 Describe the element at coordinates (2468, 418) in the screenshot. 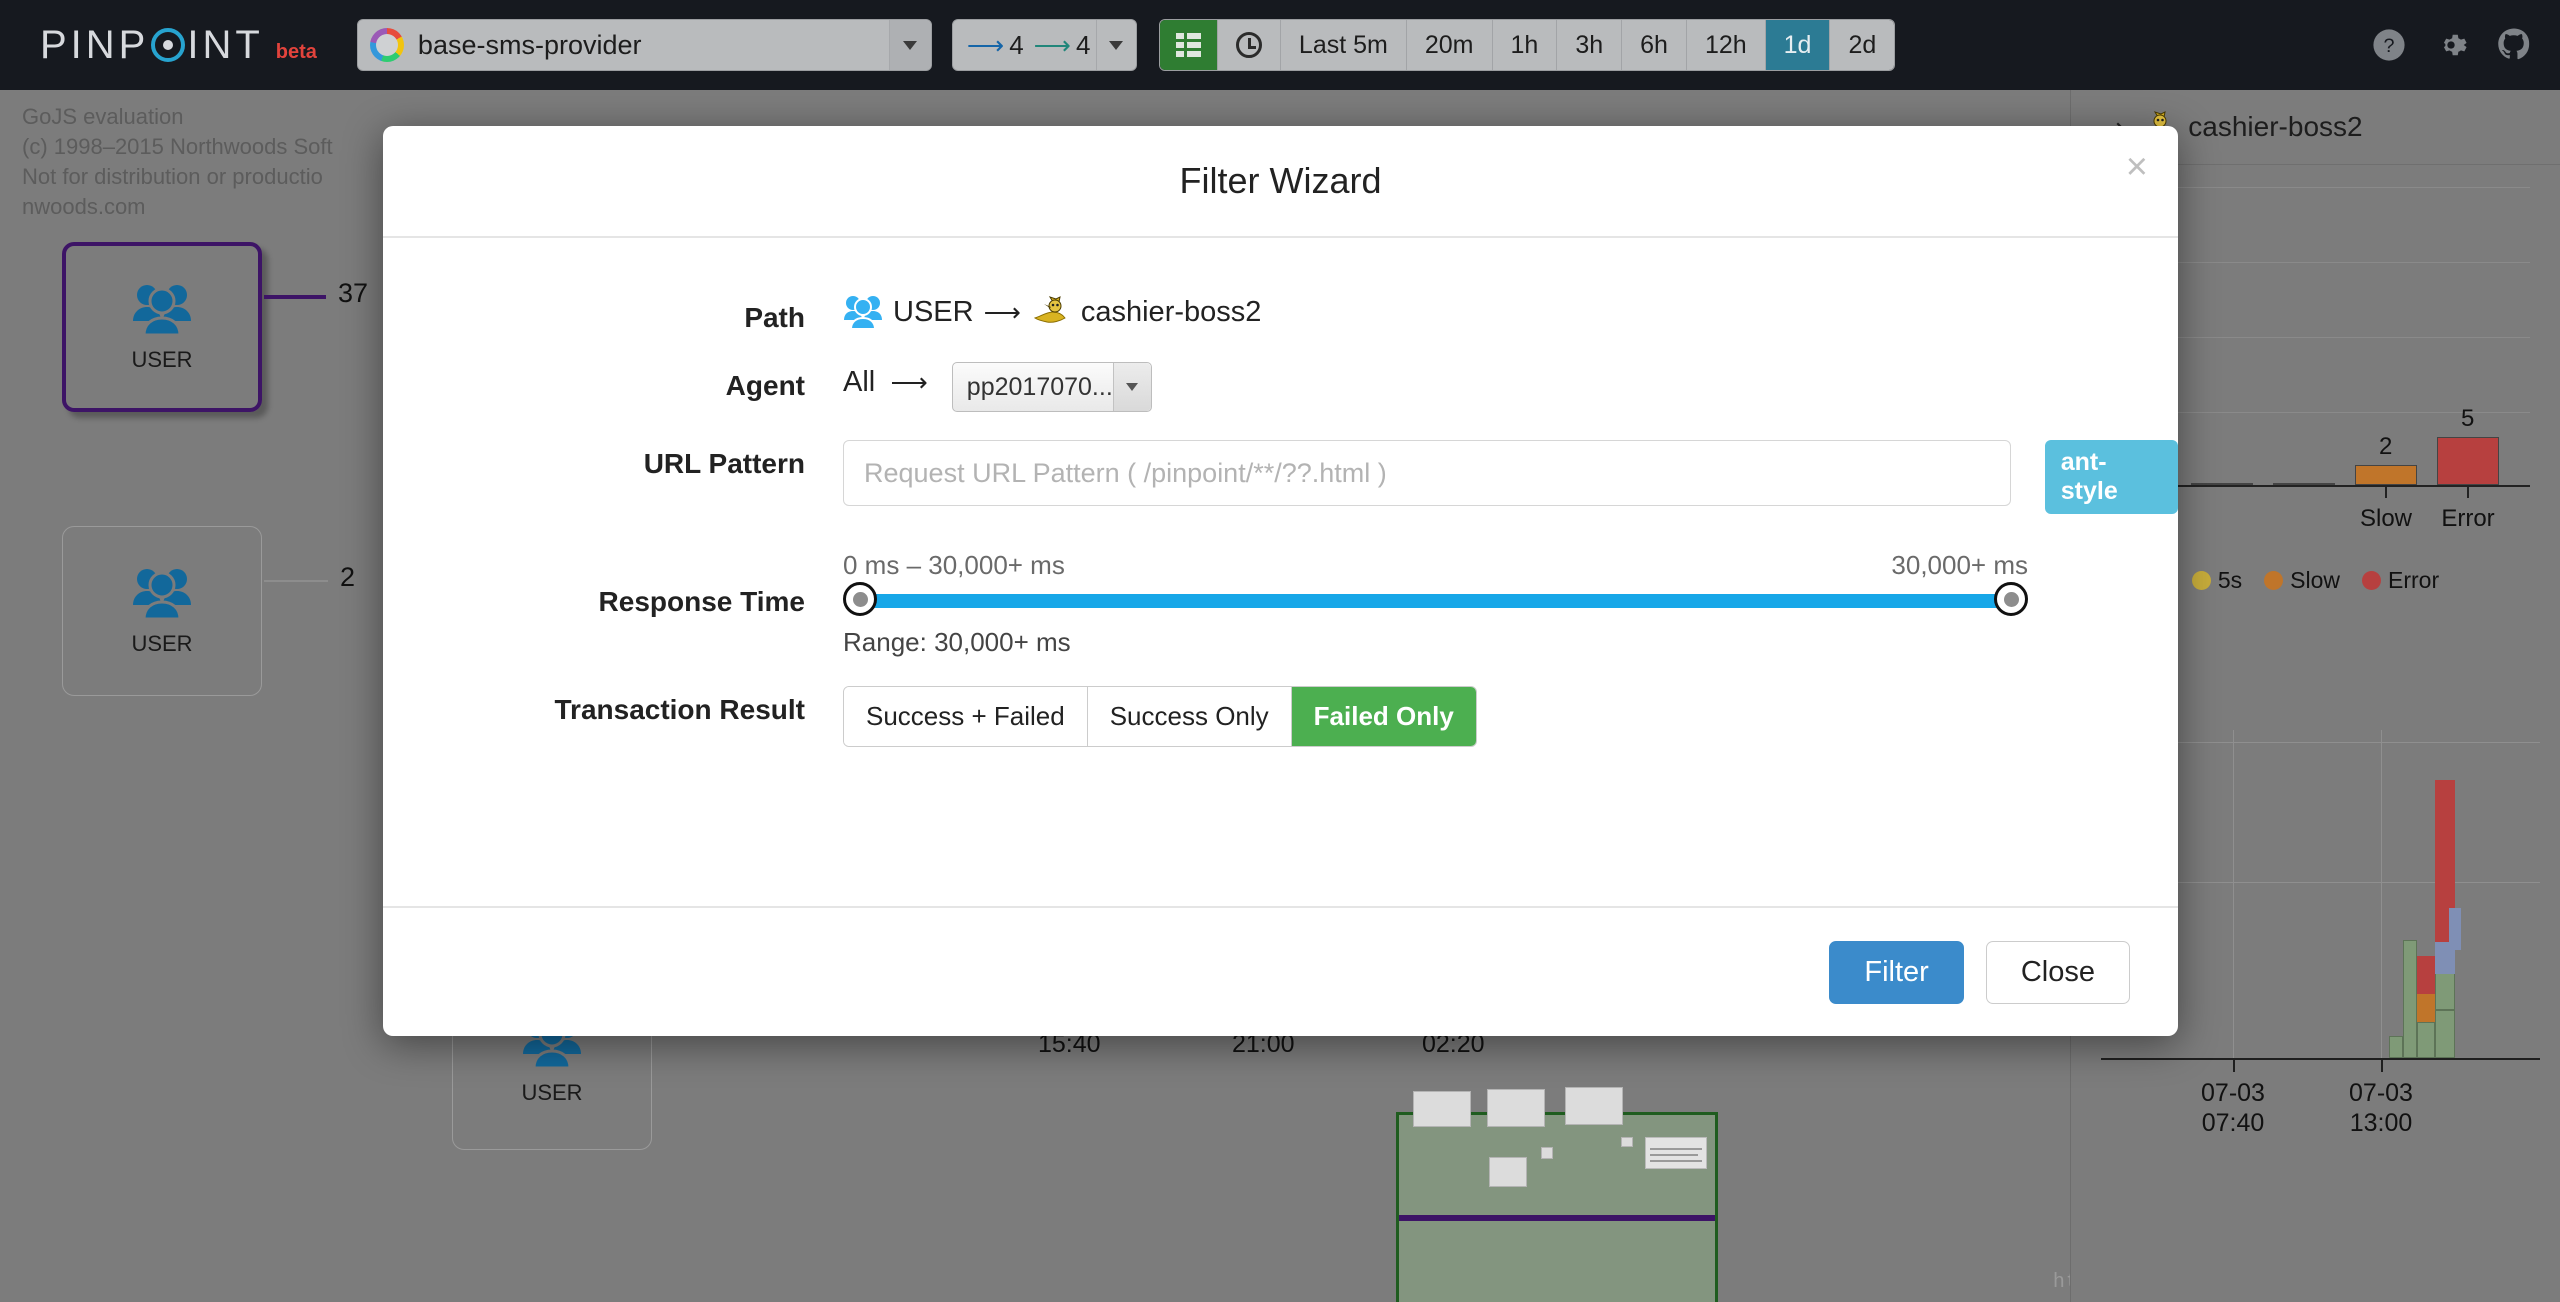

I see `bar-value-error: 5` at that location.